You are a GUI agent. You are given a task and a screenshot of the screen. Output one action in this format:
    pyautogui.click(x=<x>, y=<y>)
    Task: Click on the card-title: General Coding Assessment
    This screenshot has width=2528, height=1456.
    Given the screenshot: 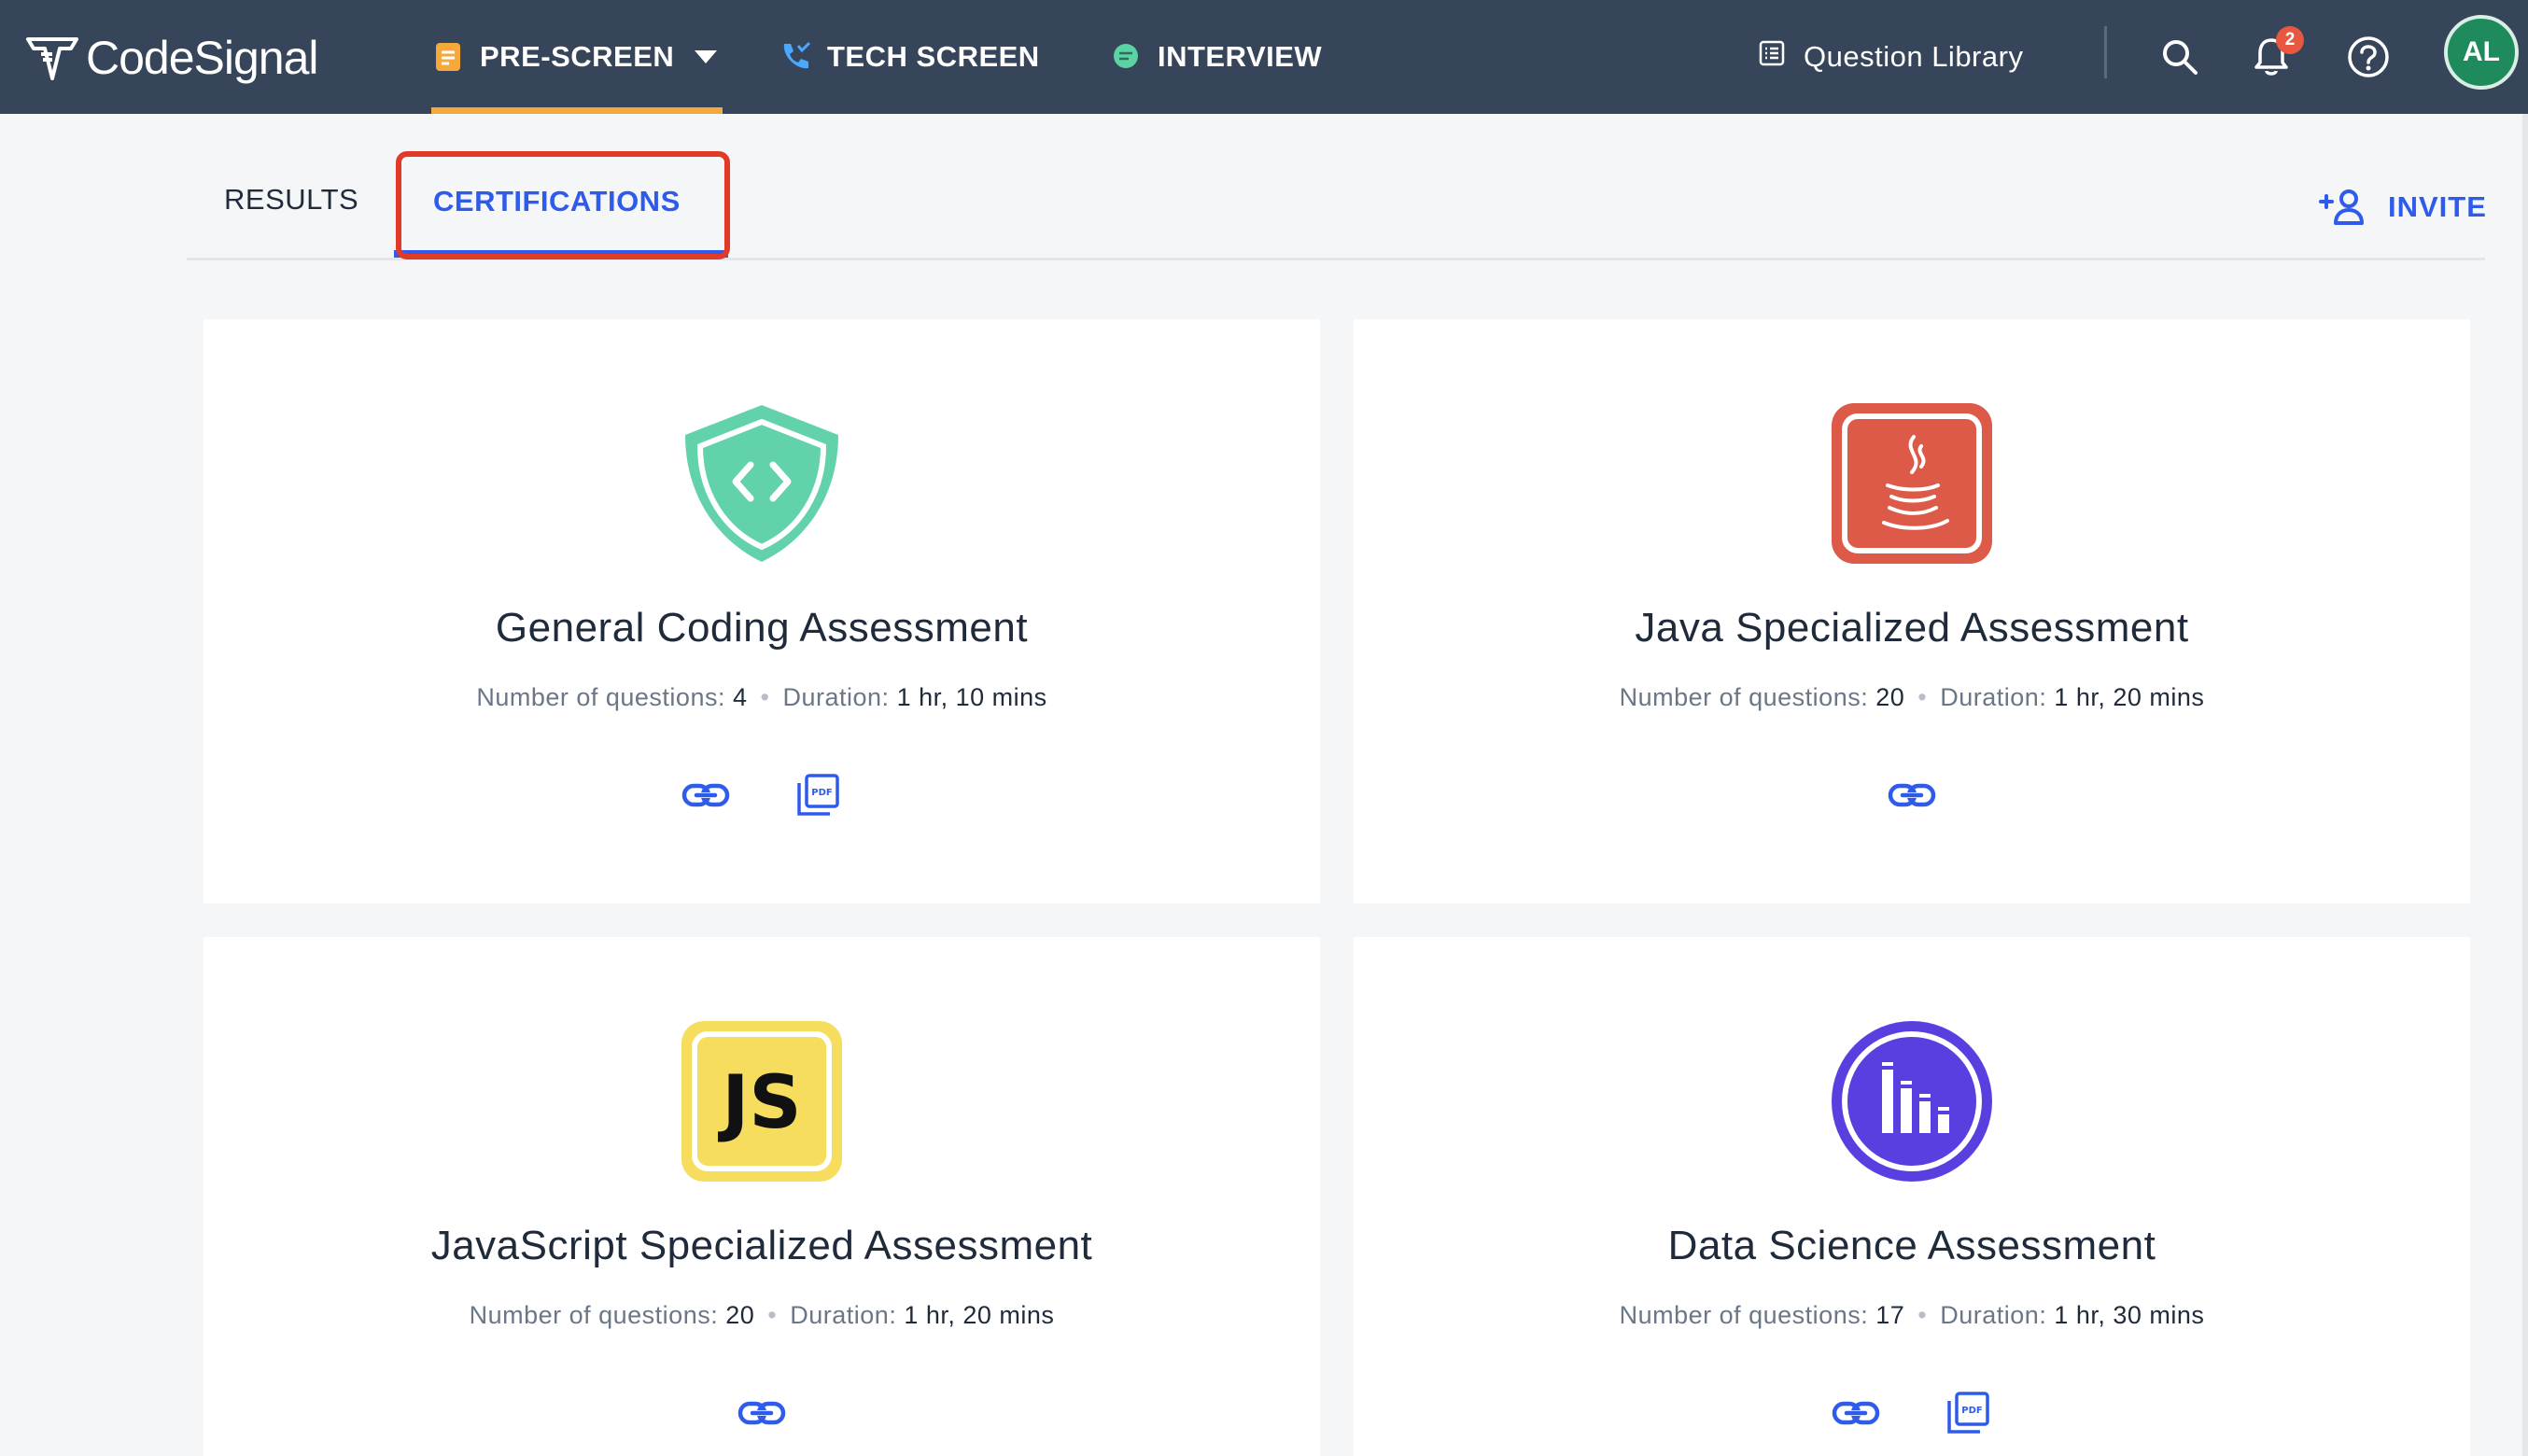 What is the action you would take?
    pyautogui.click(x=762, y=628)
    